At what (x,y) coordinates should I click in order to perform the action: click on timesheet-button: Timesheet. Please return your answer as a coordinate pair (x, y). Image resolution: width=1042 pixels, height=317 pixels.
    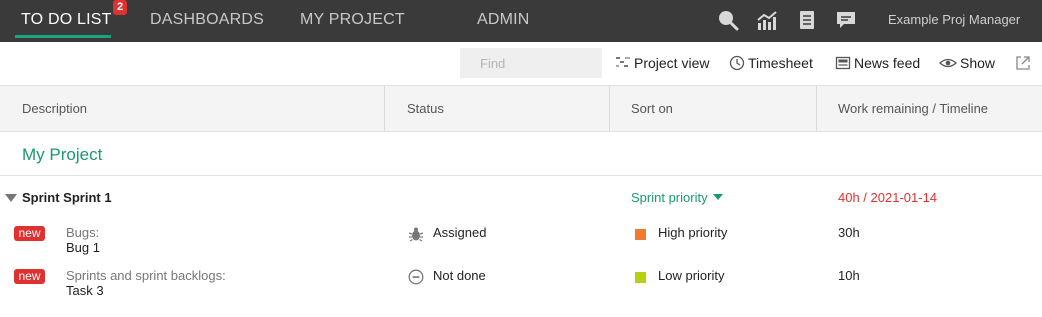
    Looking at the image, I should click on (771, 63).